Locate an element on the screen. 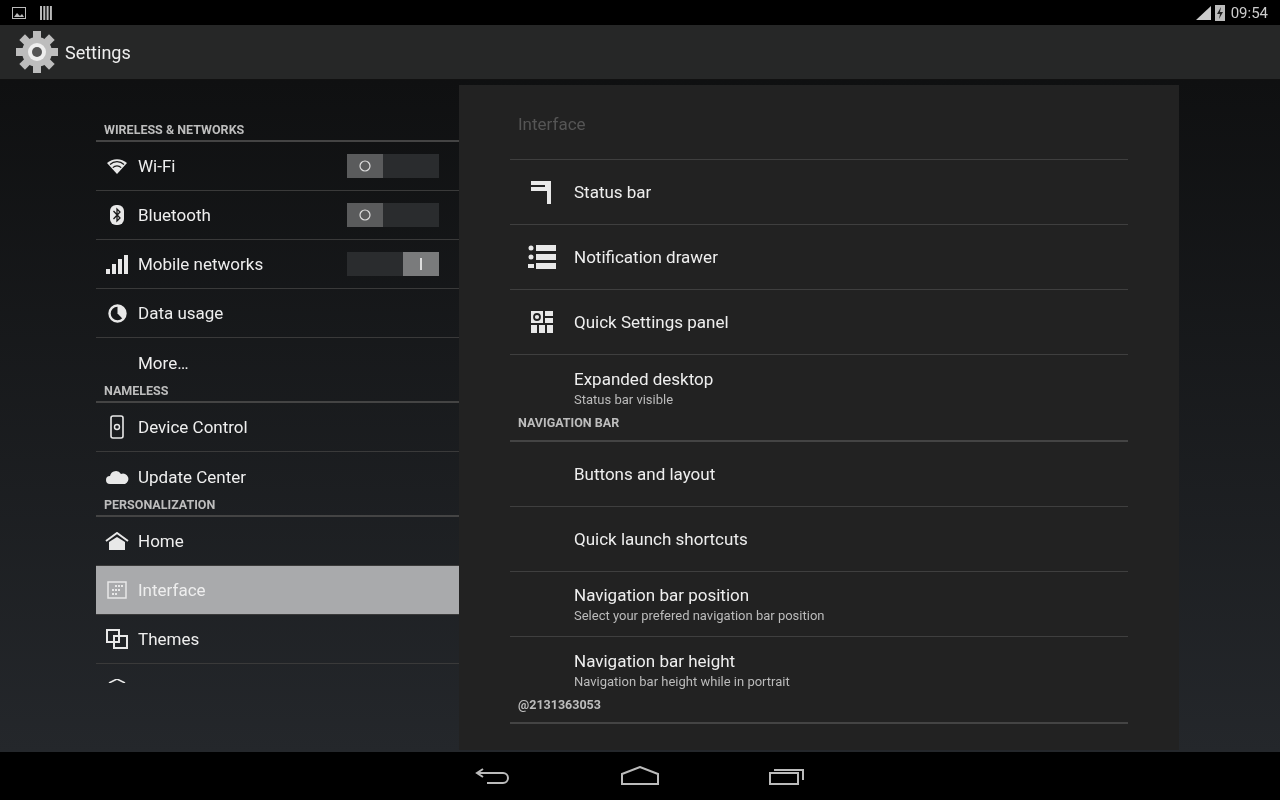  tiles-gear-icon is located at coordinates (542, 322).